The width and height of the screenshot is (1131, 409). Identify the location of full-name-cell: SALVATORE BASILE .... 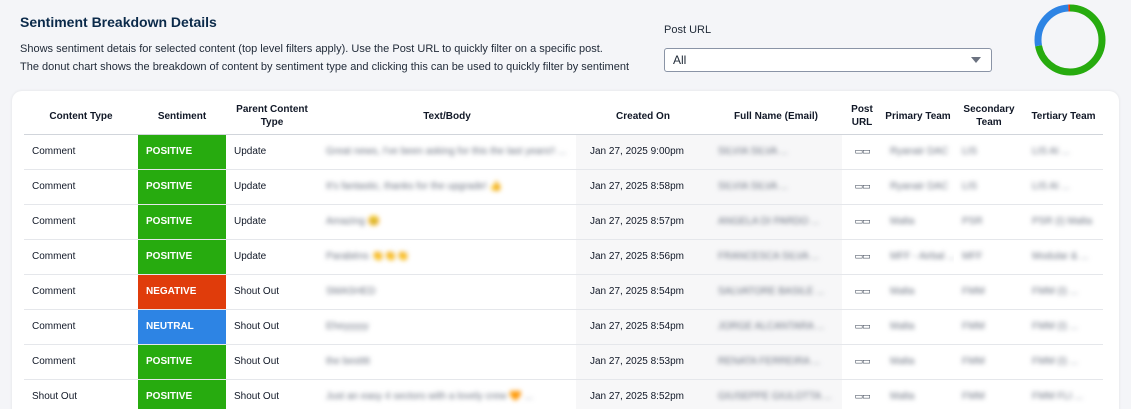
(776, 292).